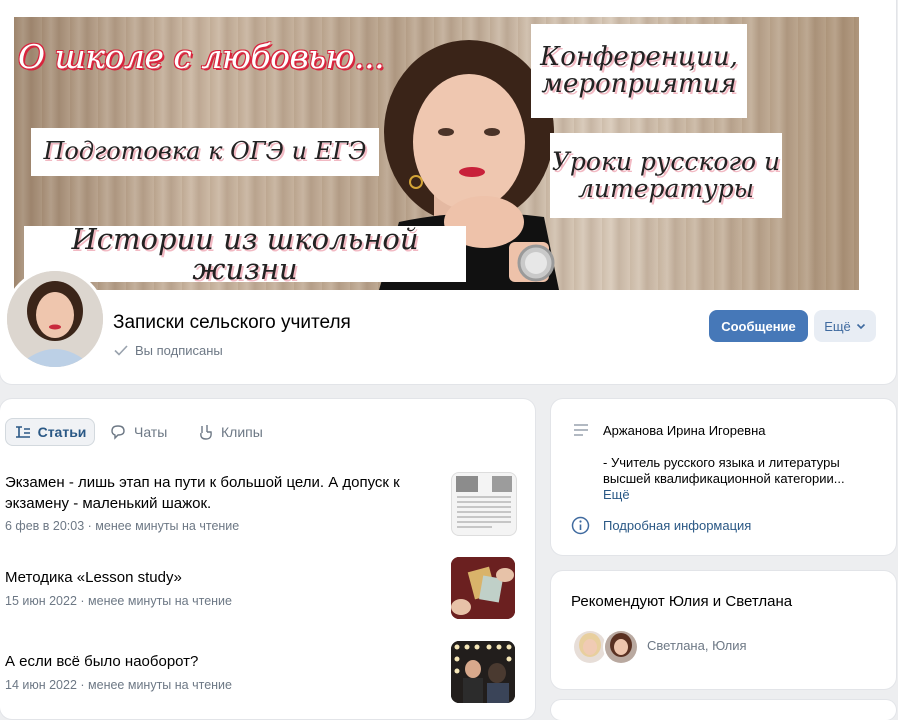 The width and height of the screenshot is (898, 720). What do you see at coordinates (121, 350) in the screenshot?
I see `check-icon` at bounding box center [121, 350].